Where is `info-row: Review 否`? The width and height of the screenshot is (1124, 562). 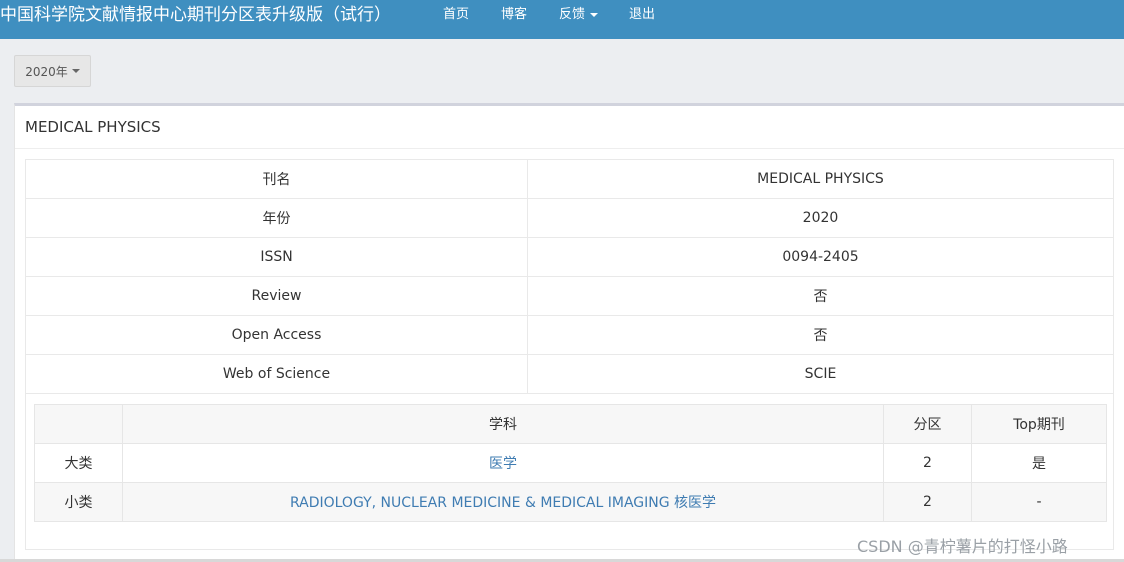 info-row: Review 否 is located at coordinates (569, 296).